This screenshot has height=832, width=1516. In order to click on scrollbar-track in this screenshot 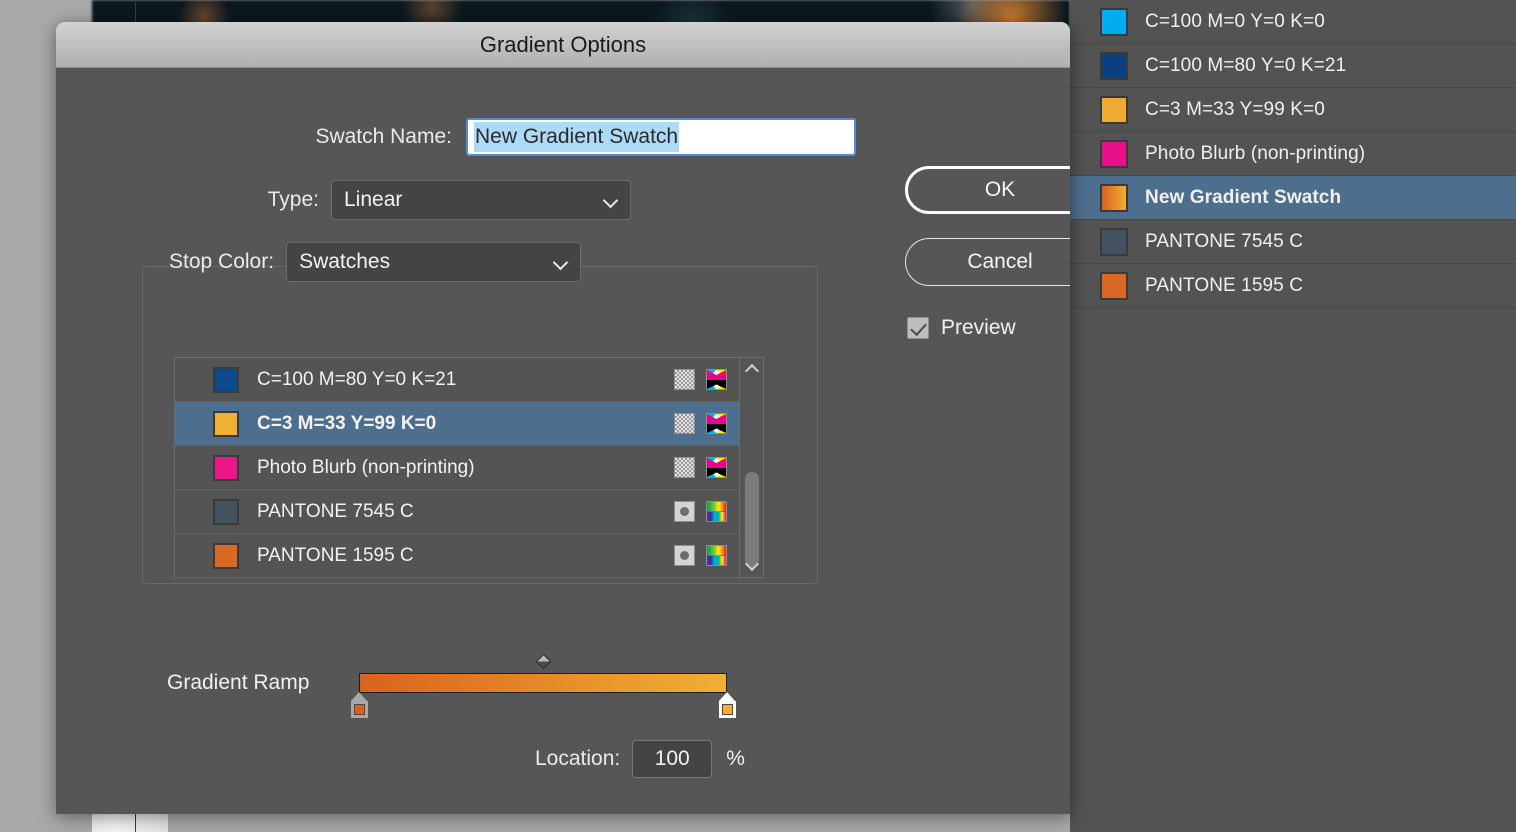, I will do `click(752, 474)`.